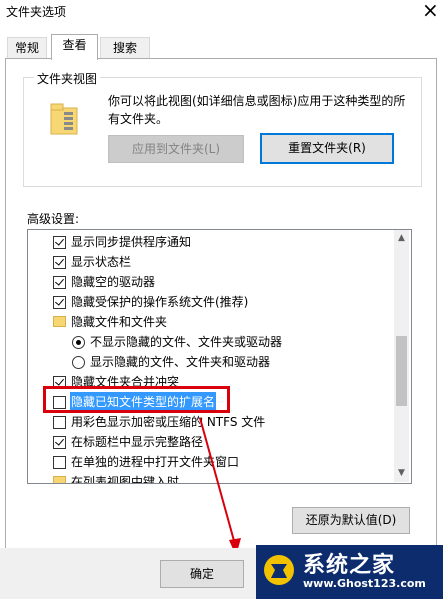  Describe the element at coordinates (401, 238) in the screenshot. I see `scroll-up-icon: ▲` at that location.